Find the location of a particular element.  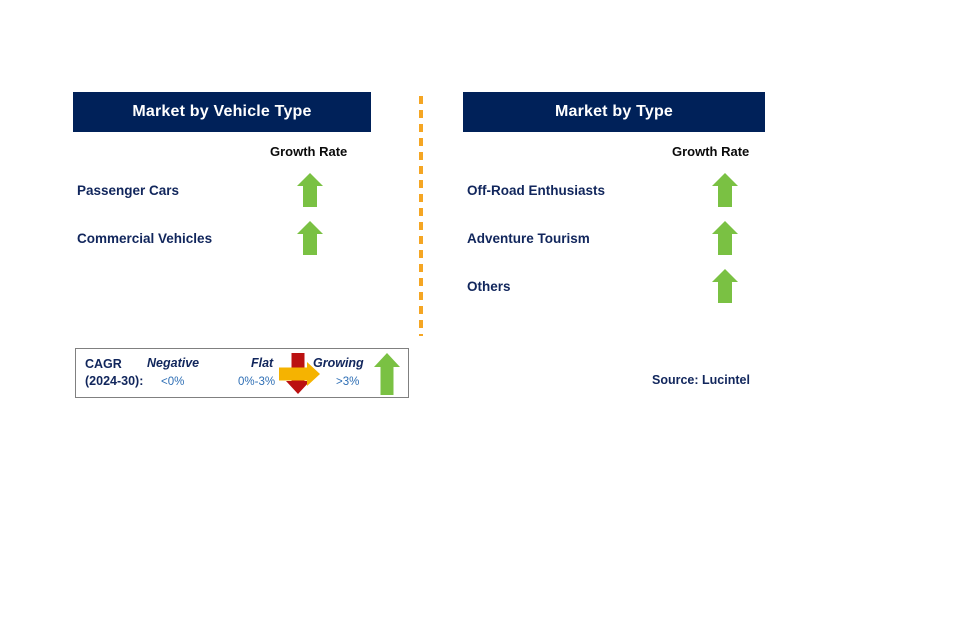

row-label-others: Others is located at coordinates (489, 286).